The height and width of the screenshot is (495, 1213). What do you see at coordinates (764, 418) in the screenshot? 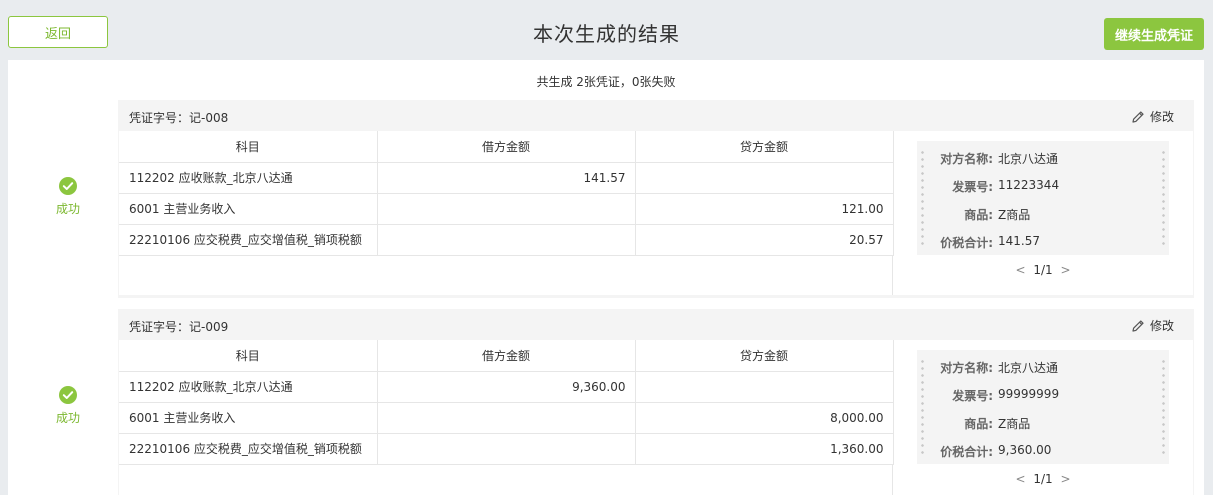
I see `credit-cell: 8,000.00` at bounding box center [764, 418].